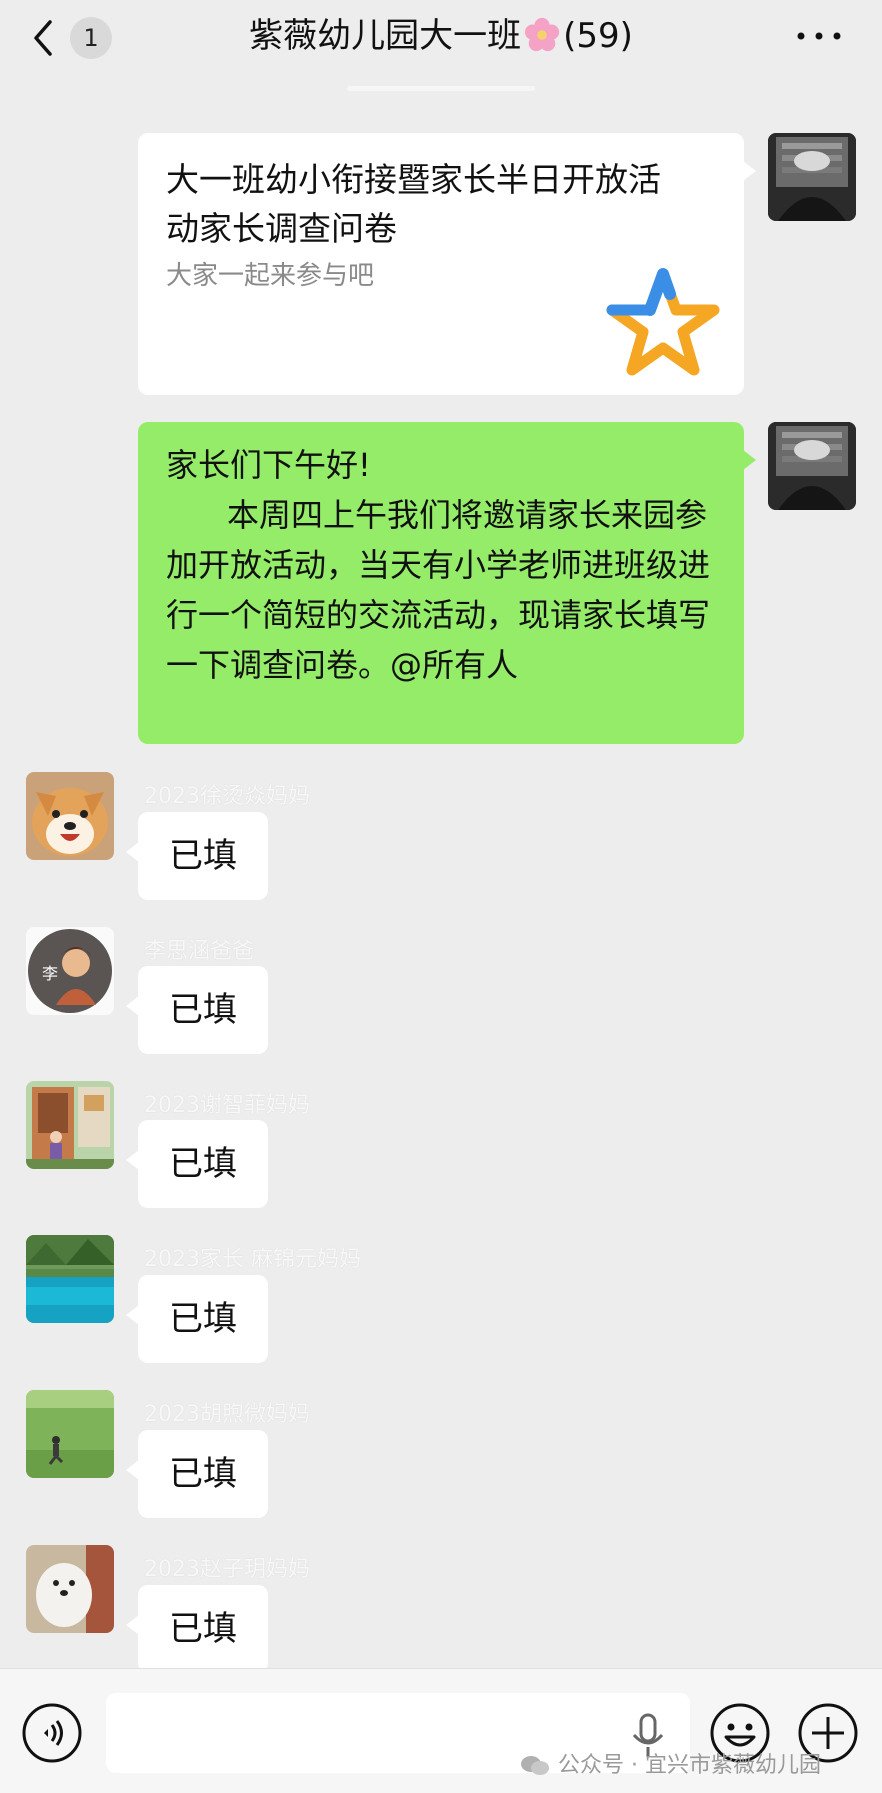 This screenshot has height=1793, width=882. What do you see at coordinates (270, 276) in the screenshot?
I see `card-description: 大家一起来参与吧` at bounding box center [270, 276].